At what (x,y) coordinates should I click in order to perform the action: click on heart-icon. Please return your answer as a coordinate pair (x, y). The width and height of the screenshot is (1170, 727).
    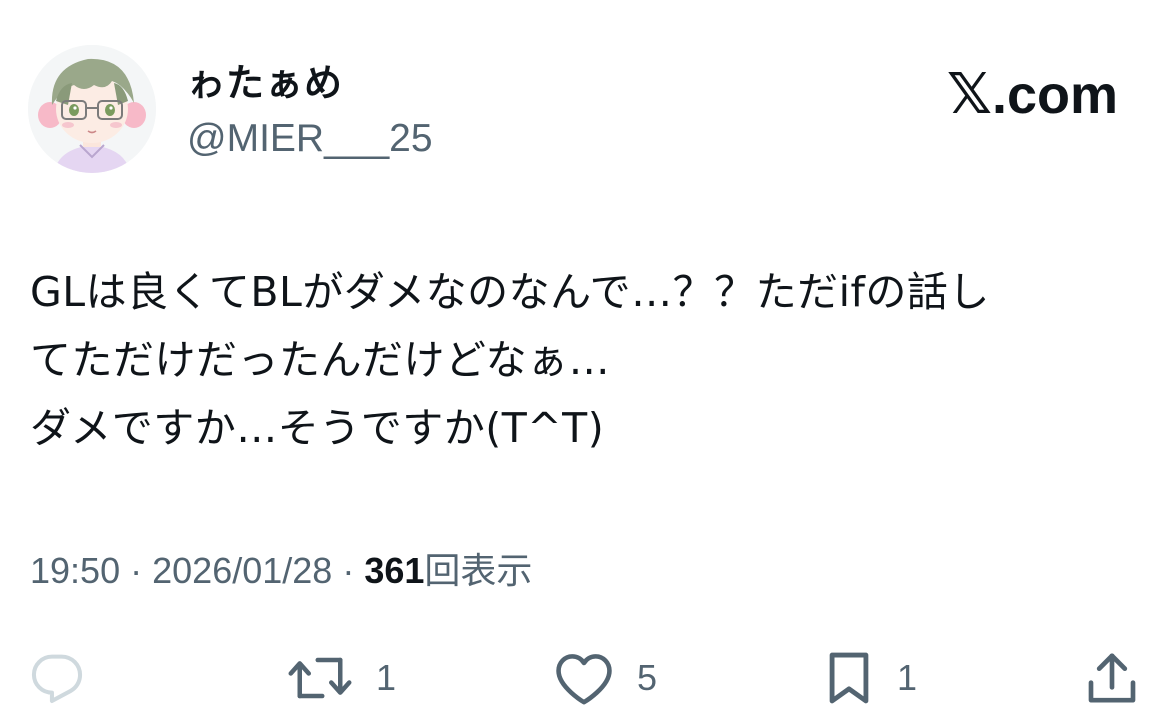
    Looking at the image, I should click on (584, 679).